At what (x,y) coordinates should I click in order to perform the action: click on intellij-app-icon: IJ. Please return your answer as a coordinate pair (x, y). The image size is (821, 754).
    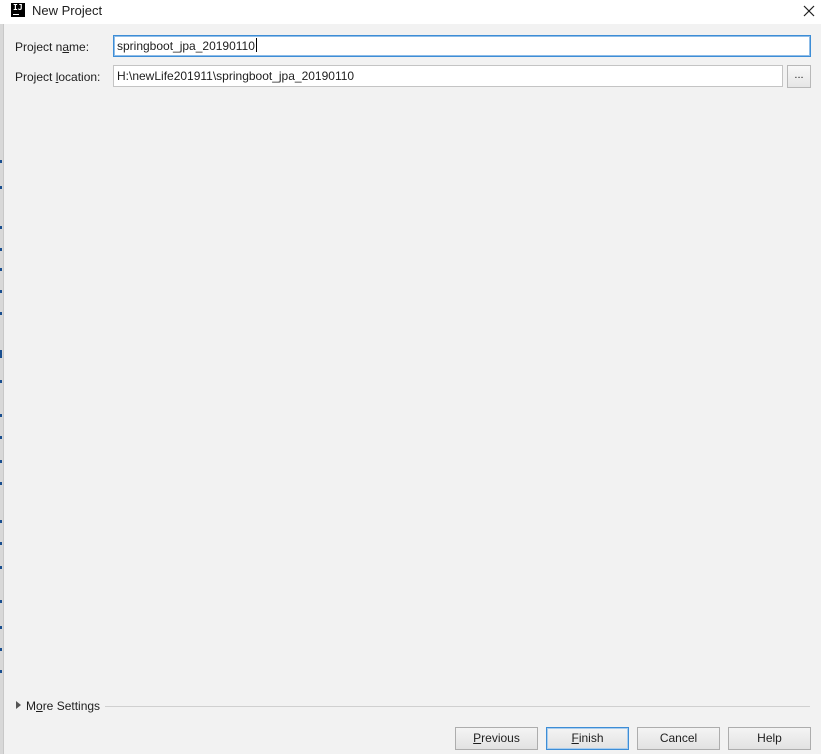
    Looking at the image, I should click on (18, 10).